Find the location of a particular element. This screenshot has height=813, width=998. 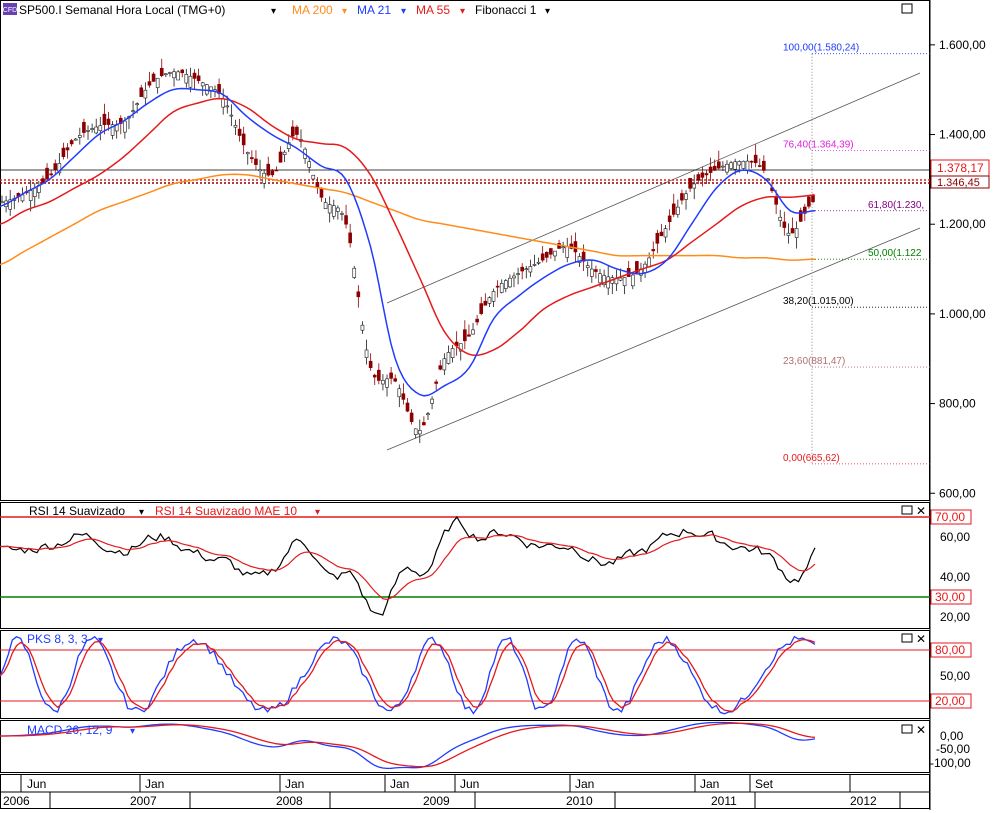

fibonacci-label: Fibonacci 1 is located at coordinates (506, 10).